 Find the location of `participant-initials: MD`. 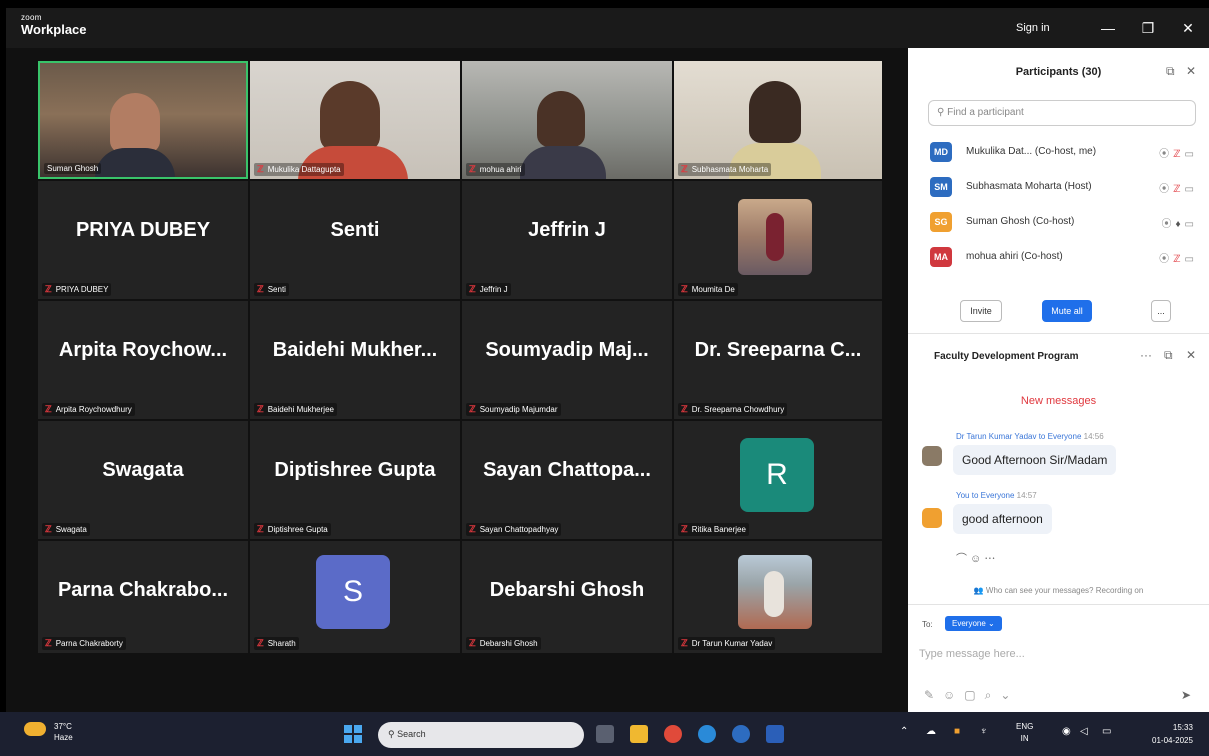

participant-initials: MD is located at coordinates (941, 152).